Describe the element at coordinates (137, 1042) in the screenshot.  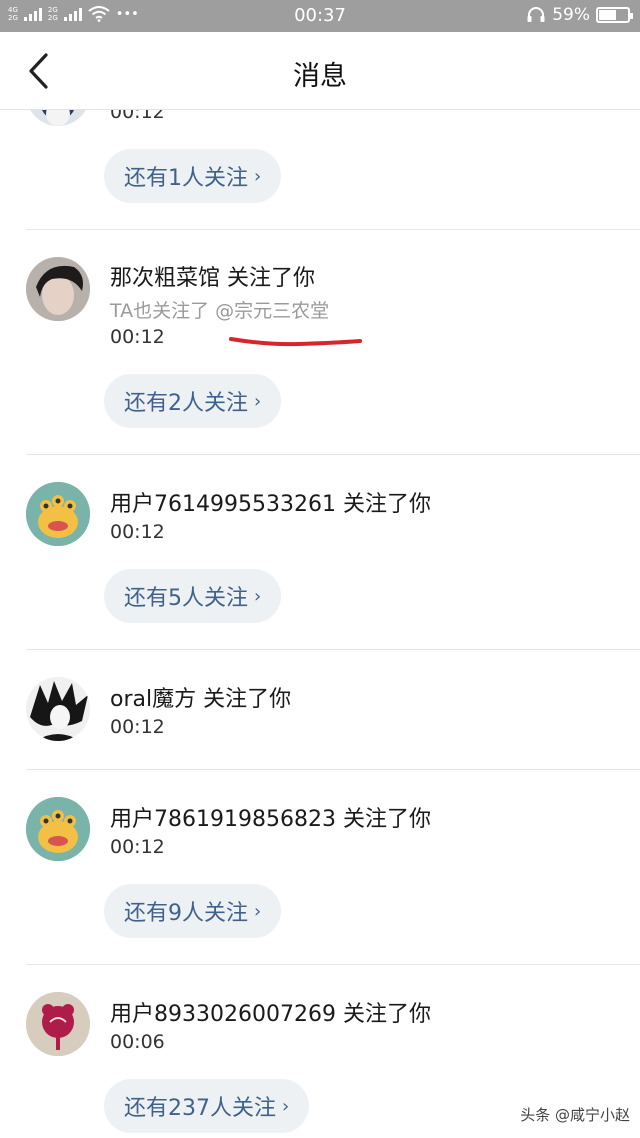
I see `message-time: 00:06` at that location.